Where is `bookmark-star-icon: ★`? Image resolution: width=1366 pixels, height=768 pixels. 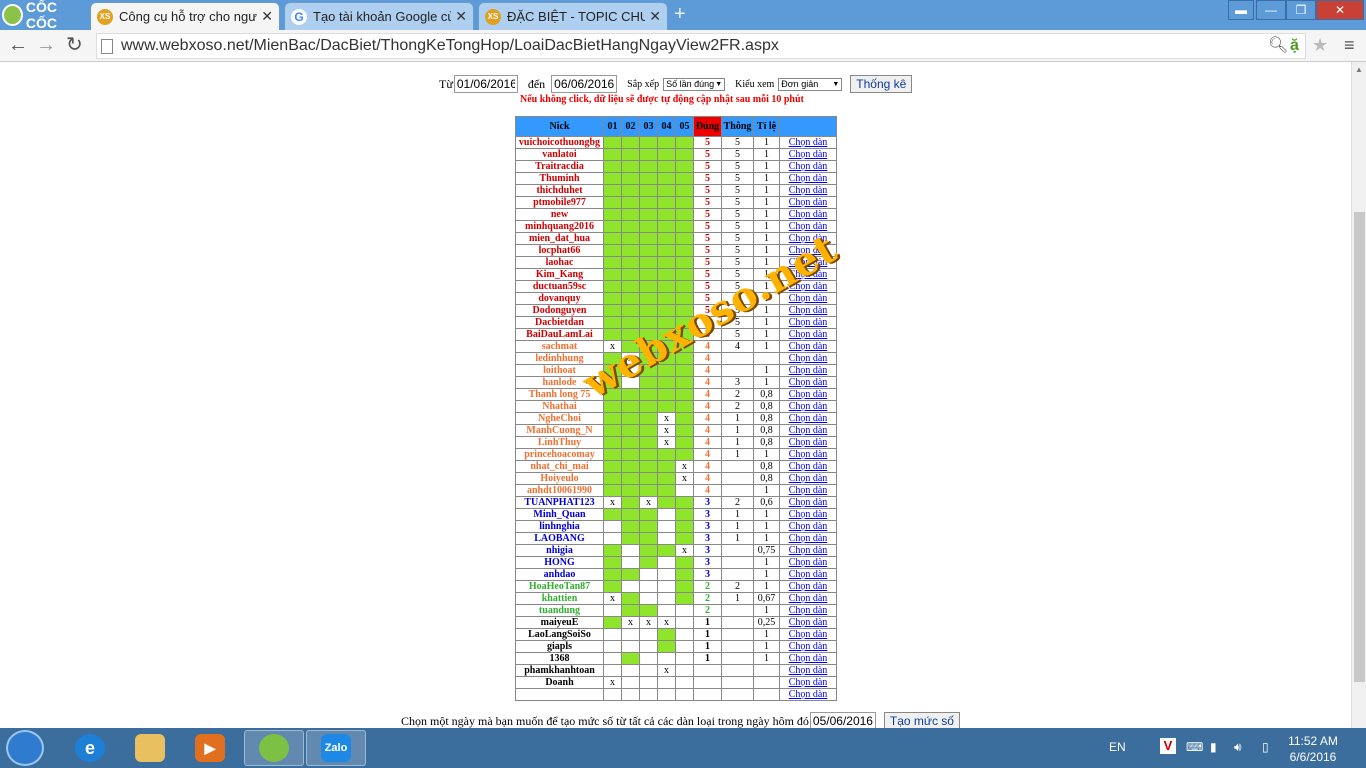
bookmark-star-icon: ★ is located at coordinates (1320, 45).